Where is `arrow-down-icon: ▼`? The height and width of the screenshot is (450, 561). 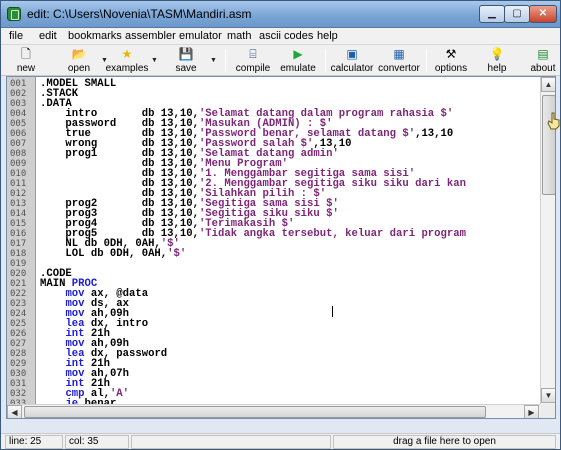 arrow-down-icon: ▼ is located at coordinates (548, 395).